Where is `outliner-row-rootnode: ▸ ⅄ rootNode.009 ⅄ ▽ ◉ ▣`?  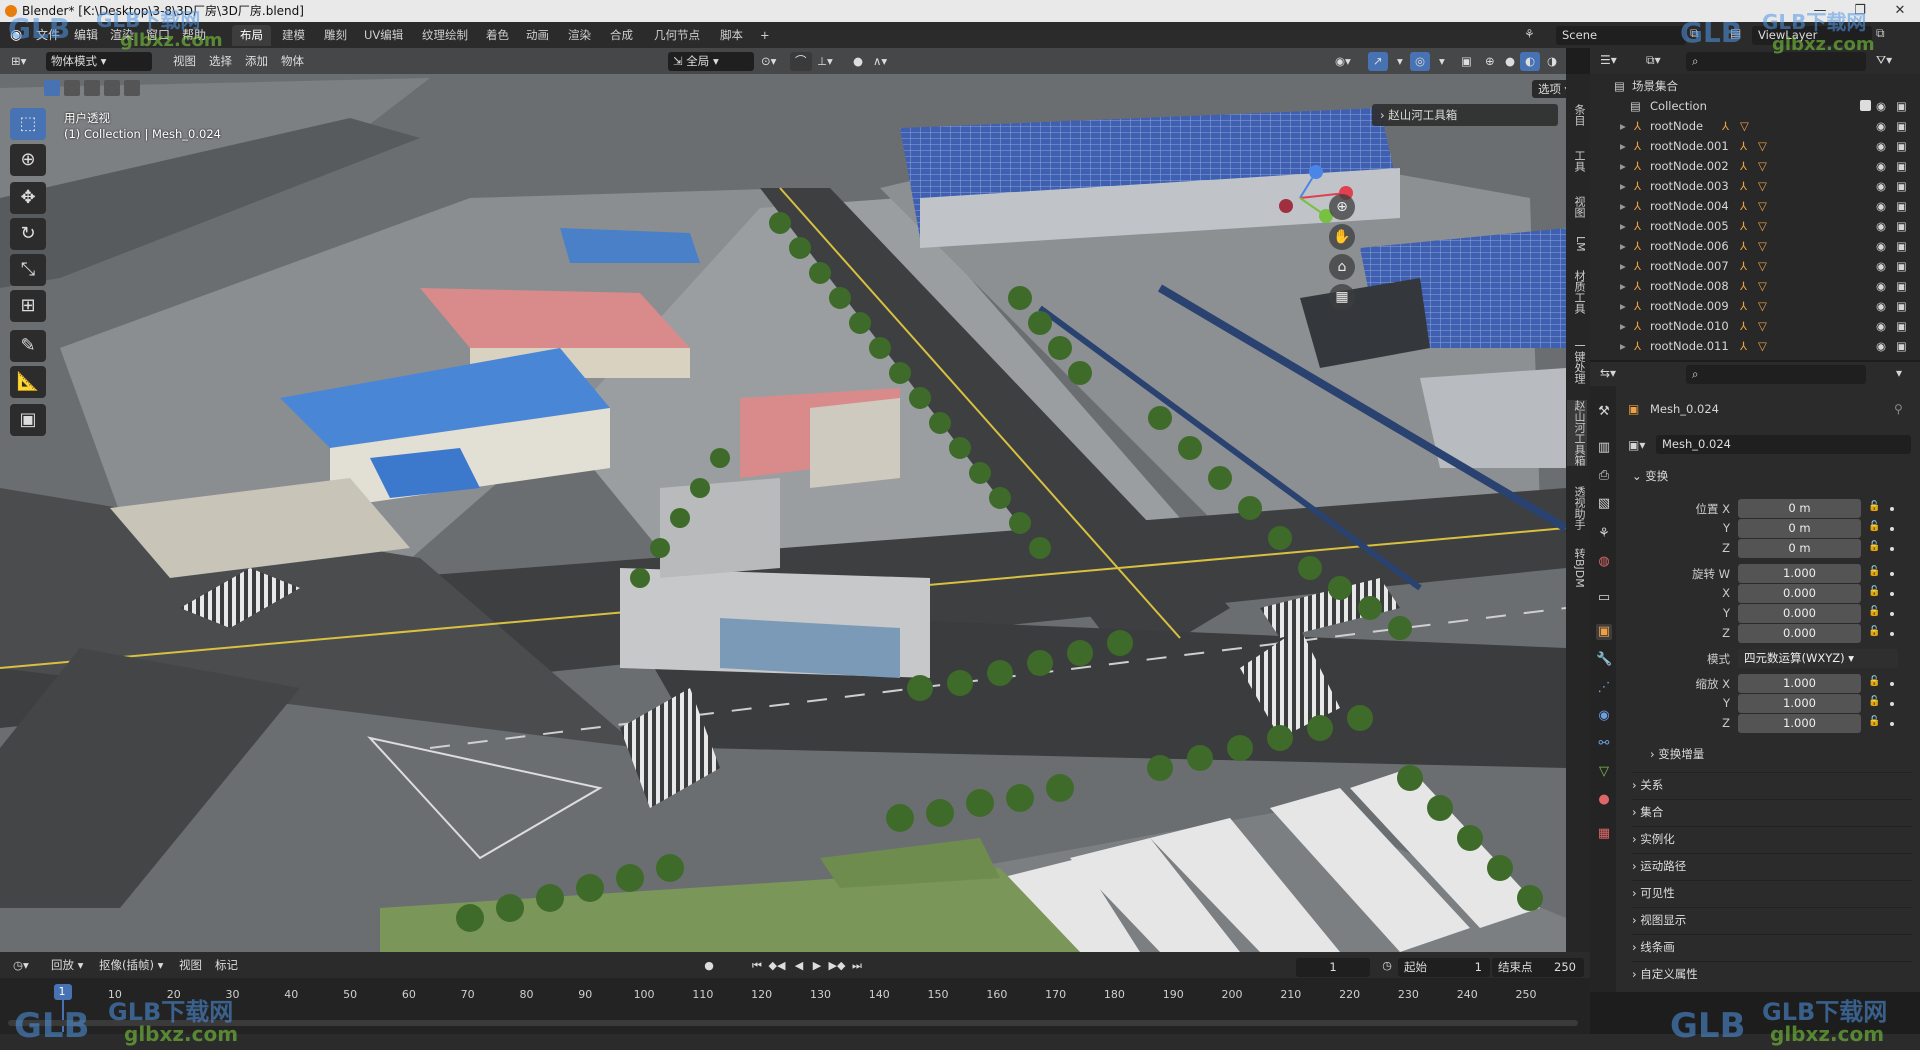 outliner-row-rootnode: ▸ ⅄ rootNode.009 ⅄ ▽ ◉ ▣ is located at coordinates (1755, 306).